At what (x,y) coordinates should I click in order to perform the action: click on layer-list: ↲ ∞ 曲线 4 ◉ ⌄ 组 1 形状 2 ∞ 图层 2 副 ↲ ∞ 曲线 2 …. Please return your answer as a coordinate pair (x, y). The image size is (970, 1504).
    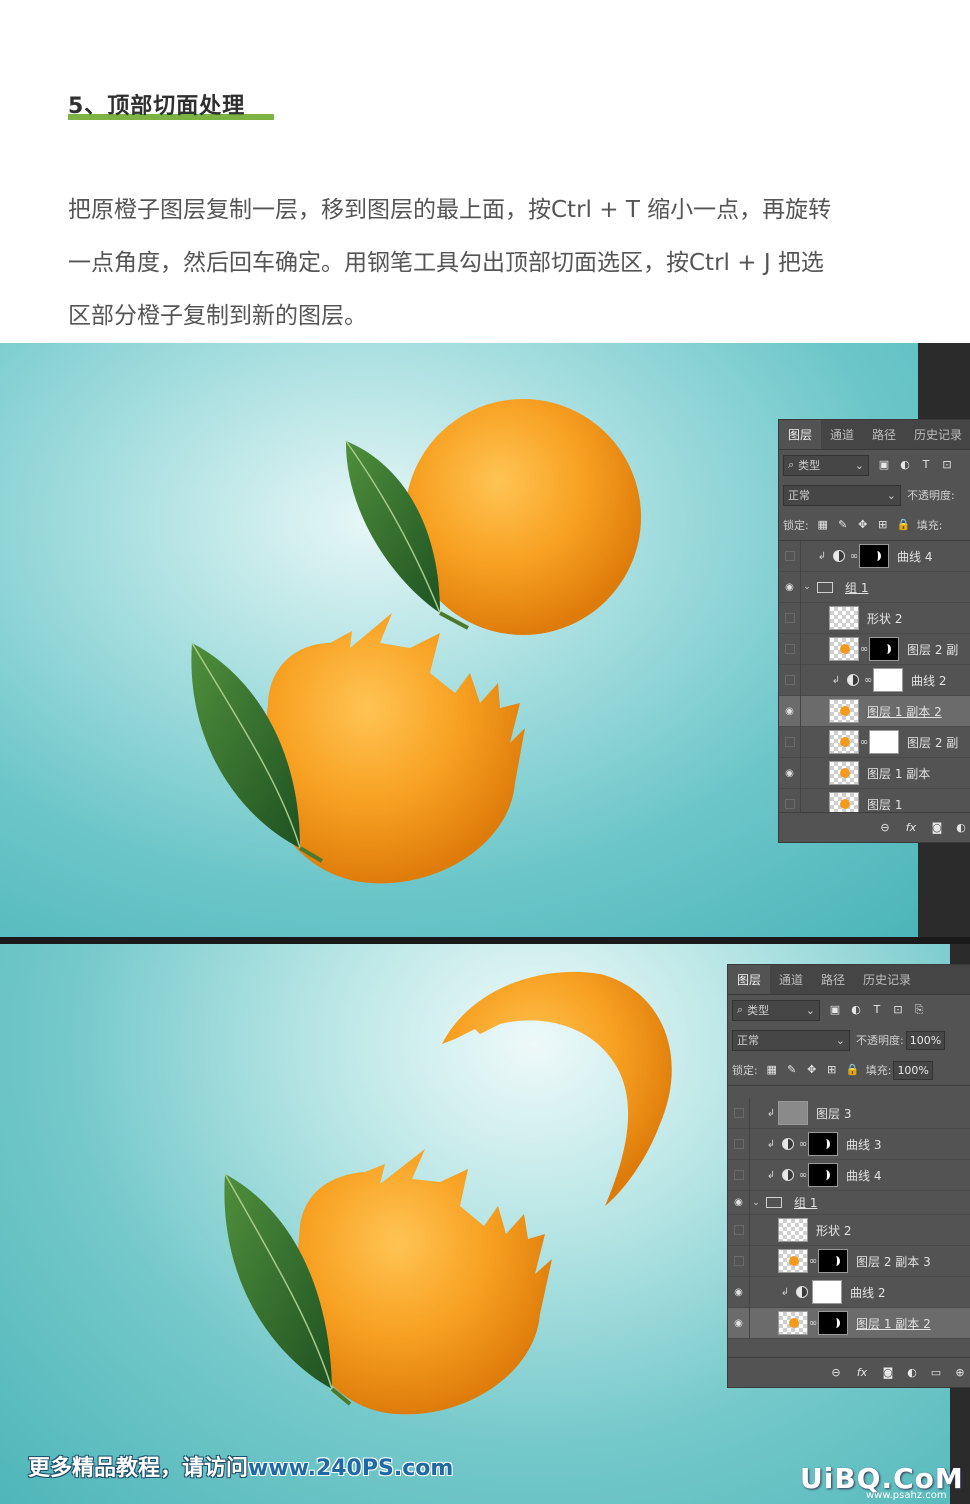
    Looking at the image, I should click on (874, 680).